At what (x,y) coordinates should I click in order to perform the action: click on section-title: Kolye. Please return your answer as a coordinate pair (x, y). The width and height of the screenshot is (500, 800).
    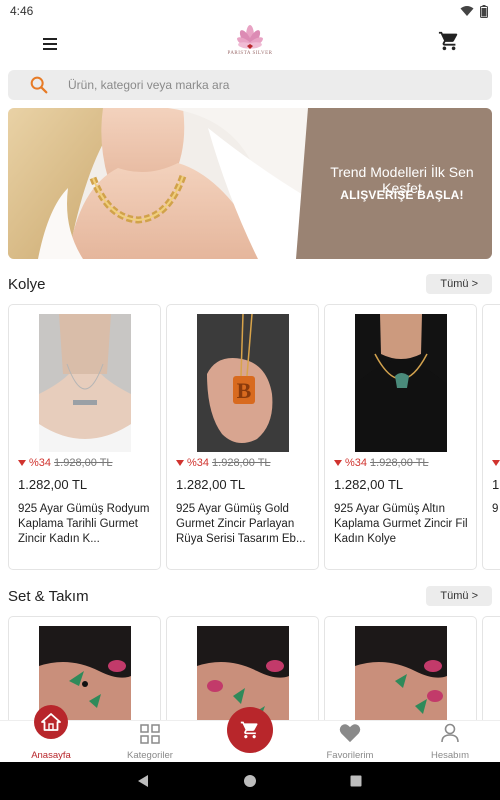
    Looking at the image, I should click on (27, 284).